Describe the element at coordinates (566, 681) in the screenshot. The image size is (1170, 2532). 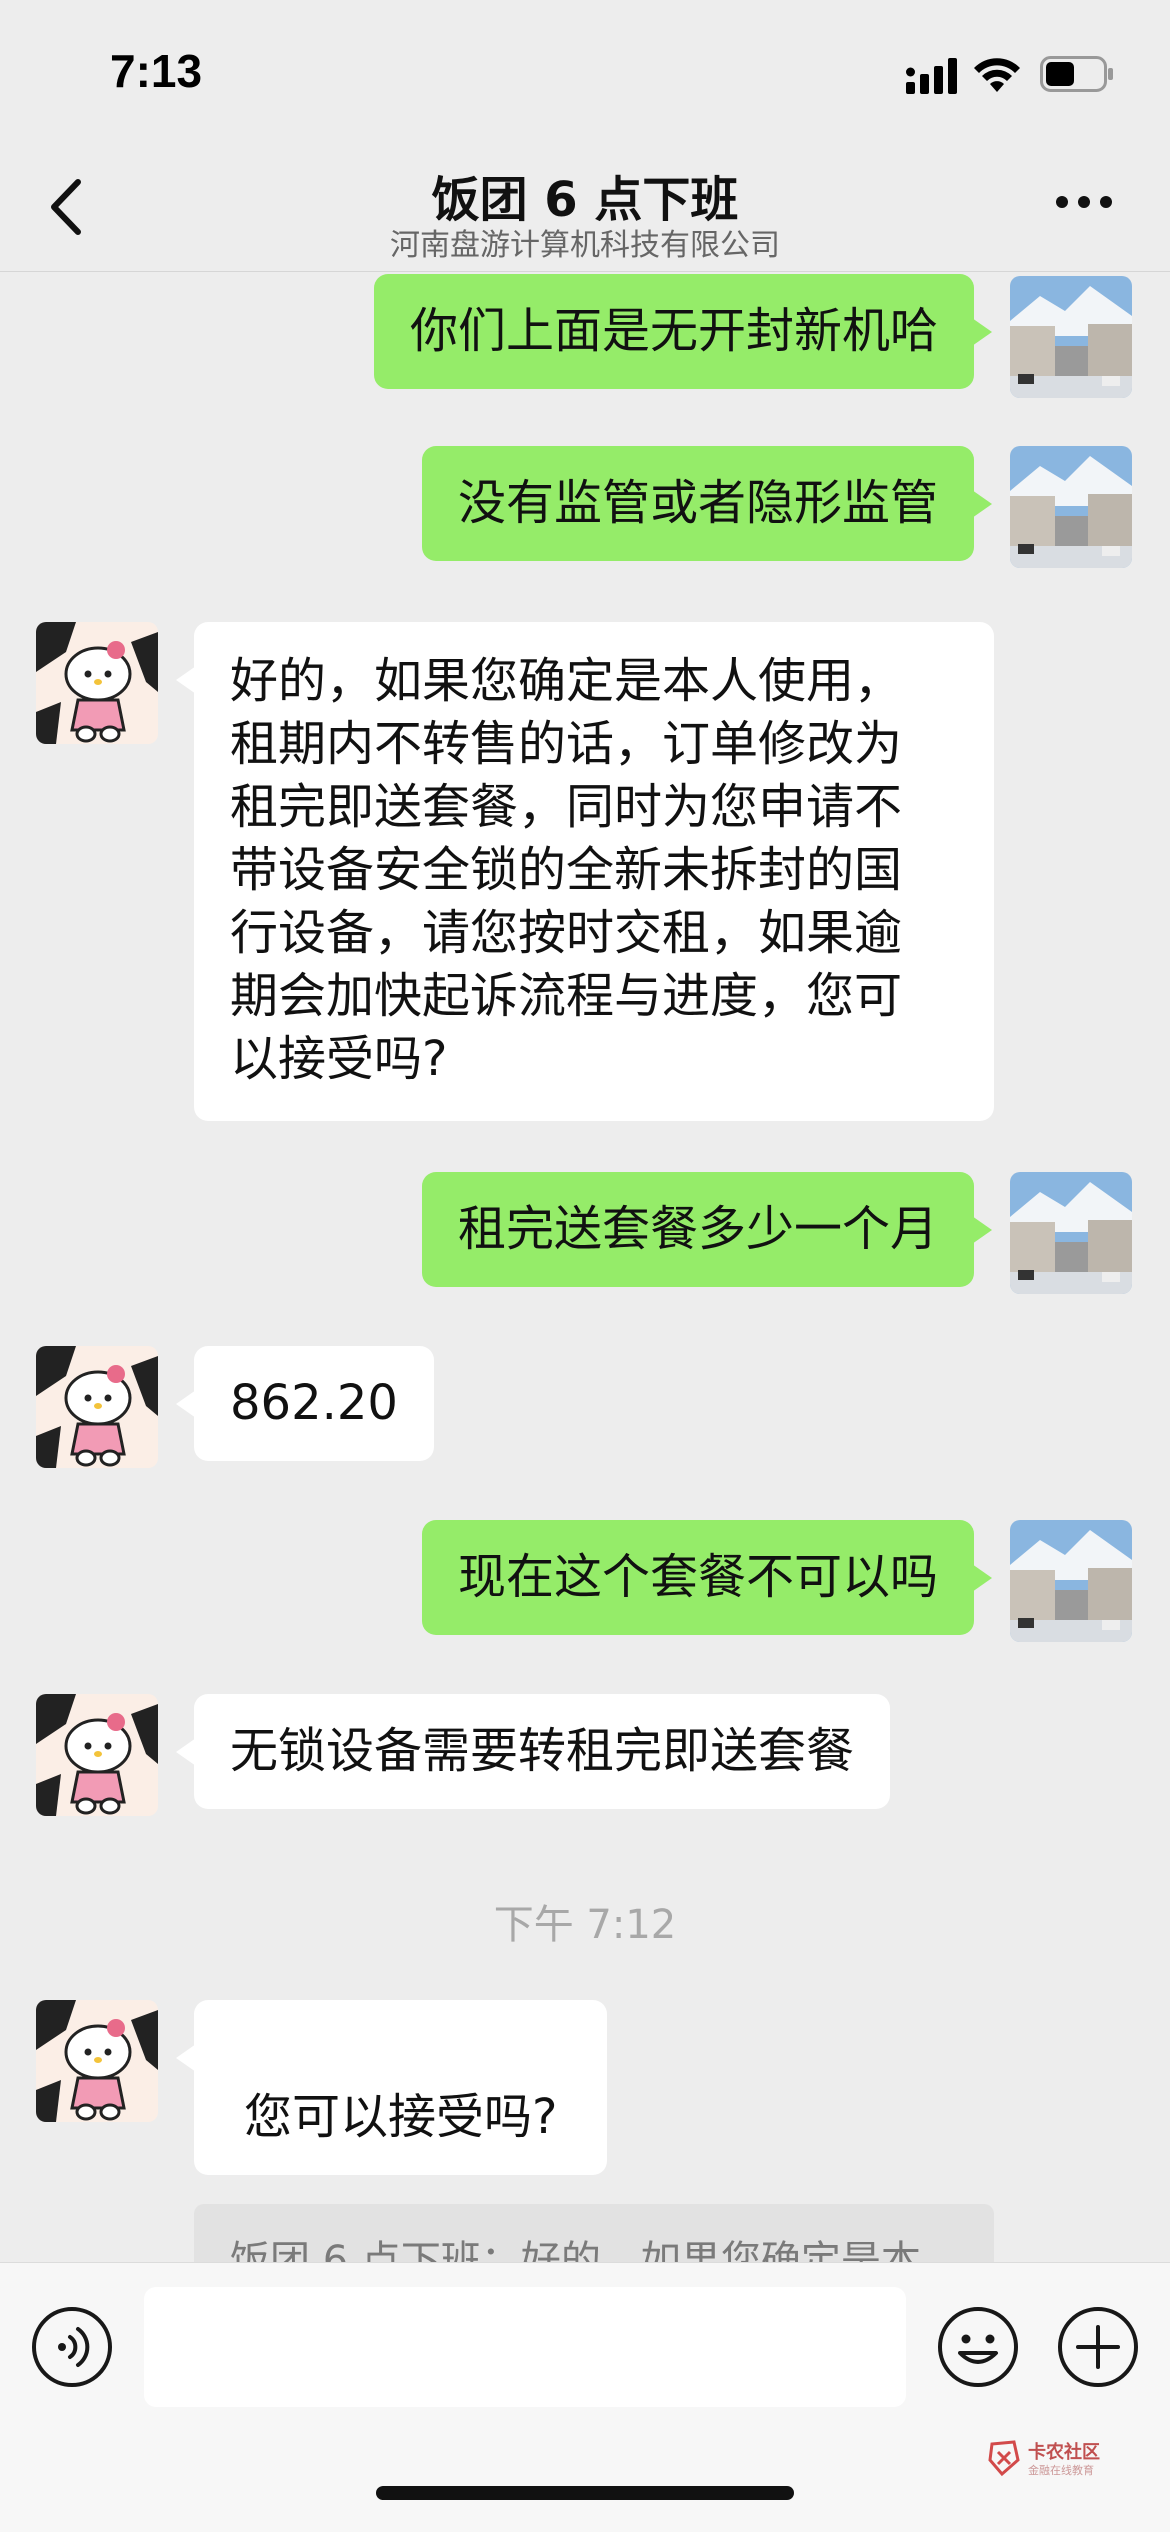
I see `message-text-line: 好的，如果您确定是本人使用，` at that location.